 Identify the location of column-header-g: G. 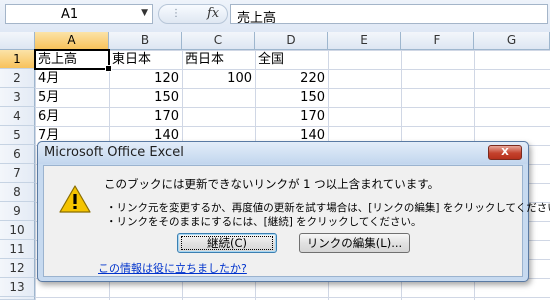
(512, 41).